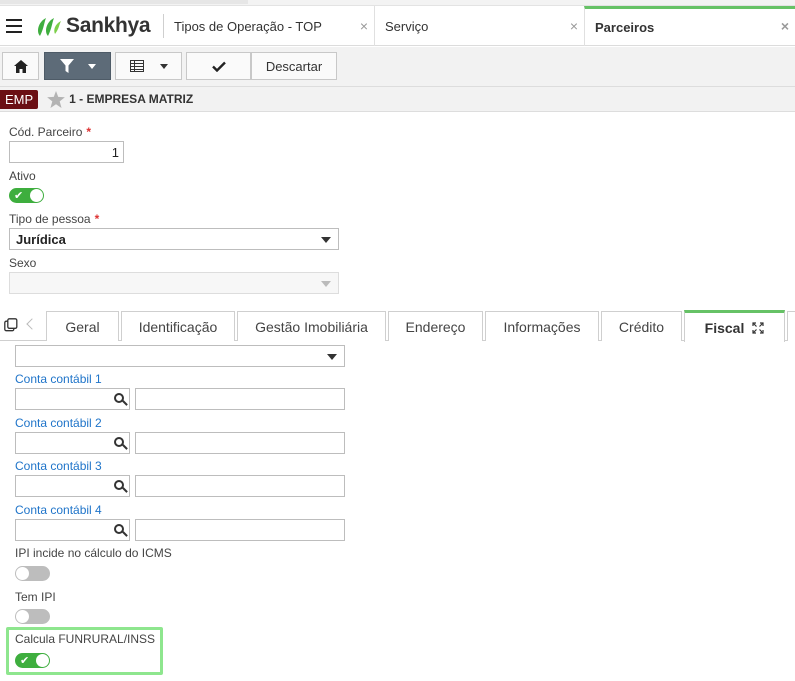  What do you see at coordinates (82, 326) in the screenshot?
I see `subtab-geral: Geral` at bounding box center [82, 326].